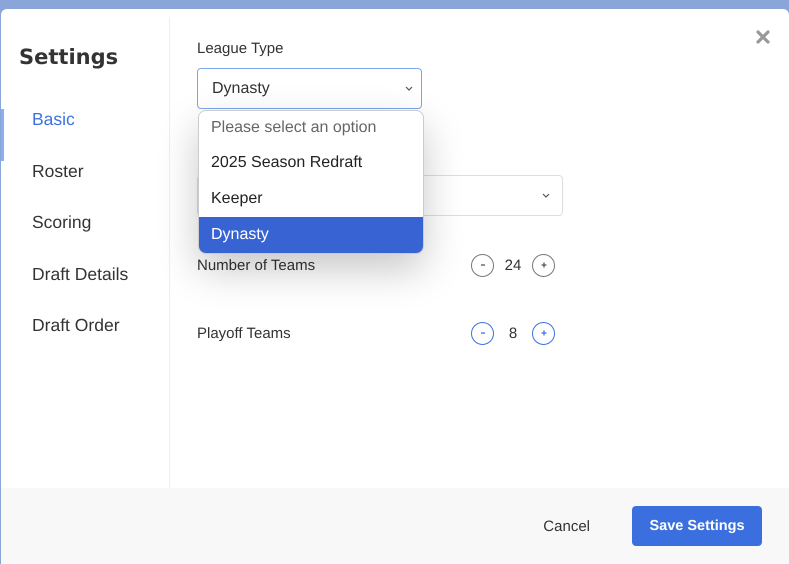 This screenshot has height=564, width=789. Describe the element at coordinates (69, 57) in the screenshot. I see `modal-title: Settings` at that location.